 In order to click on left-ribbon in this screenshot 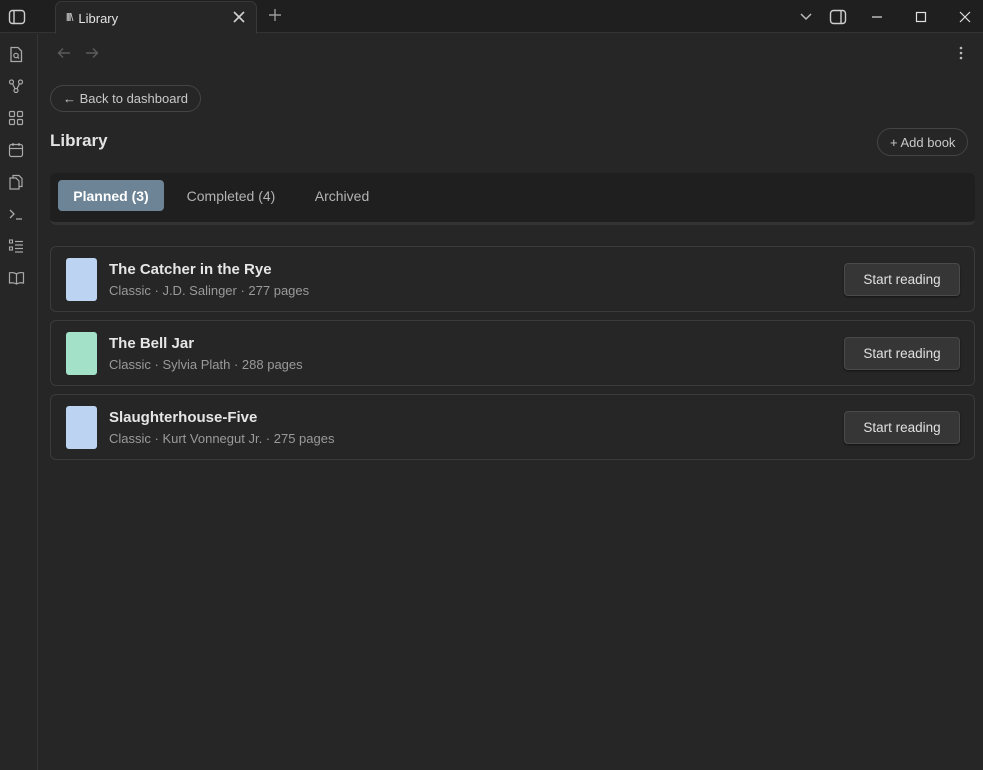, I will do `click(19, 402)`.